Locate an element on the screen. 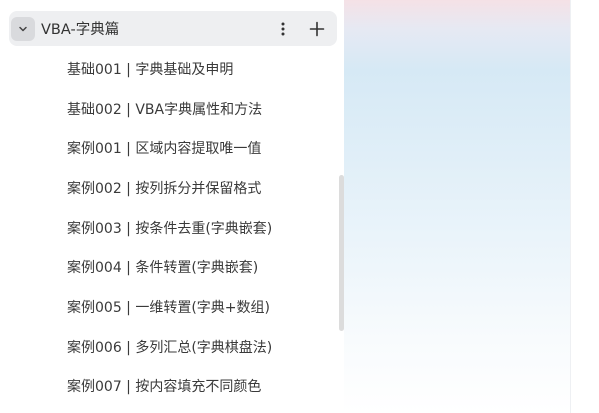 Image resolution: width=599 pixels, height=413 pixels. chevron-down-icon is located at coordinates (23, 28).